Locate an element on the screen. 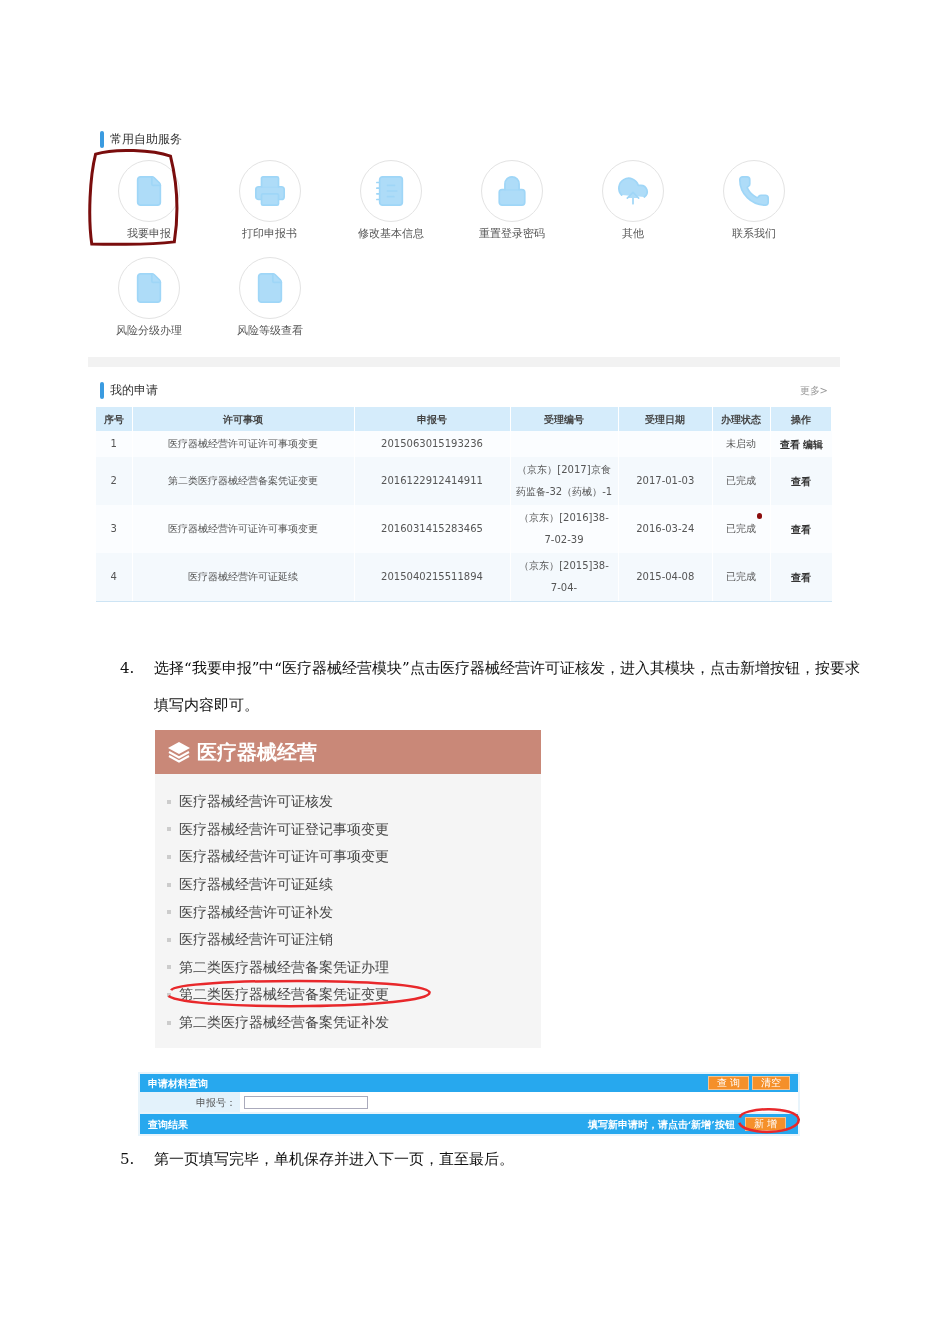 This screenshot has height=1344, width=950. service-button is located at coordinates (148, 191).